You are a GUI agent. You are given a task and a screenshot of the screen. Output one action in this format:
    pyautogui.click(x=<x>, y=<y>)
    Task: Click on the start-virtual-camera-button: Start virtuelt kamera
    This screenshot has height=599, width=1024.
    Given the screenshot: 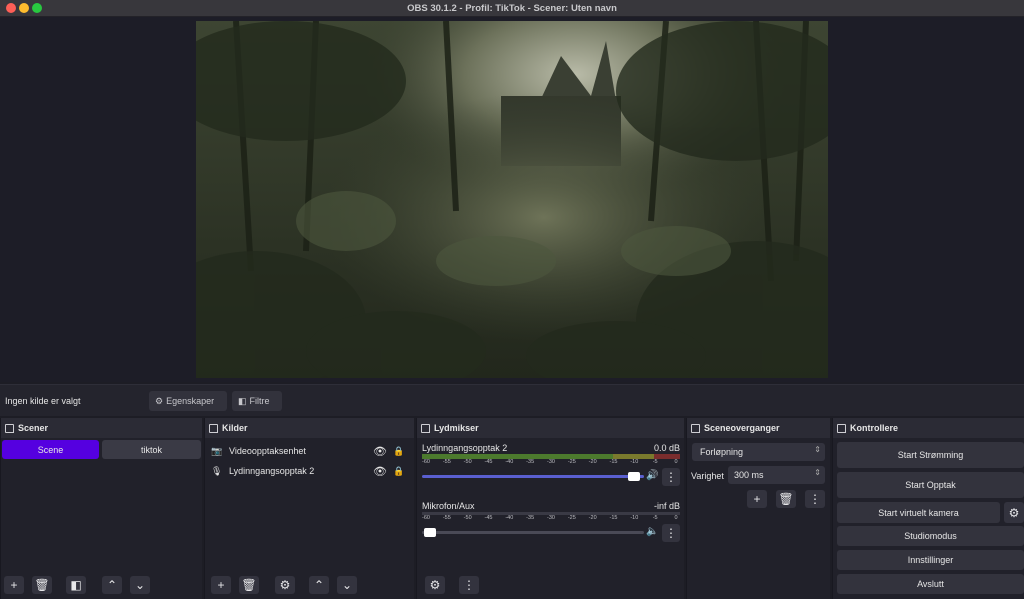 What is the action you would take?
    pyautogui.click(x=918, y=512)
    